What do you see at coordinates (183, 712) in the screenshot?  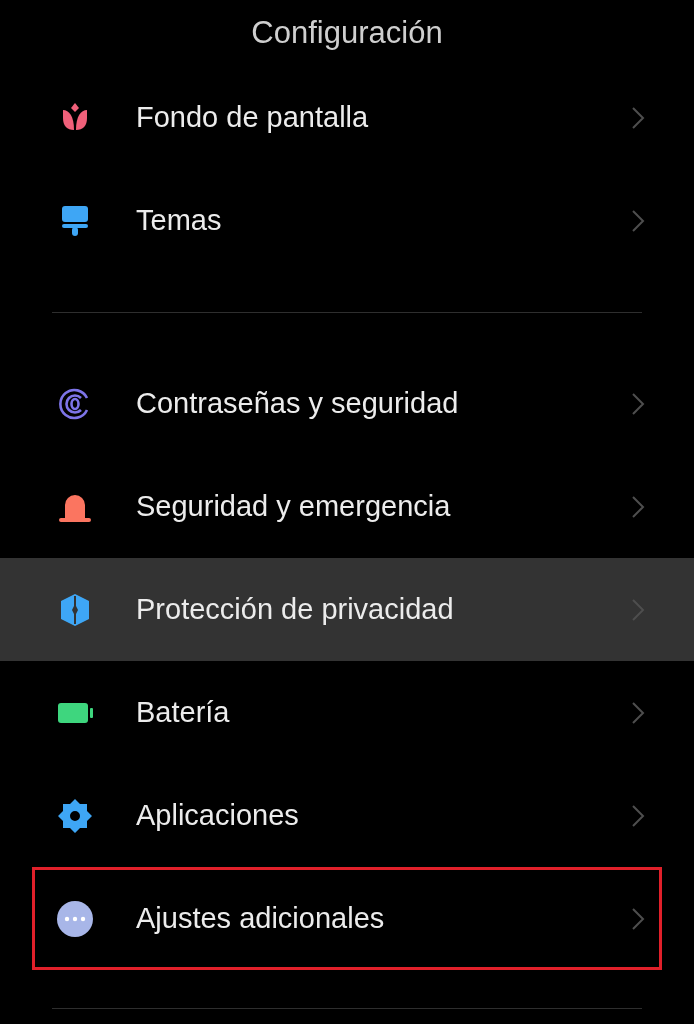 I see `row-label: Batería` at bounding box center [183, 712].